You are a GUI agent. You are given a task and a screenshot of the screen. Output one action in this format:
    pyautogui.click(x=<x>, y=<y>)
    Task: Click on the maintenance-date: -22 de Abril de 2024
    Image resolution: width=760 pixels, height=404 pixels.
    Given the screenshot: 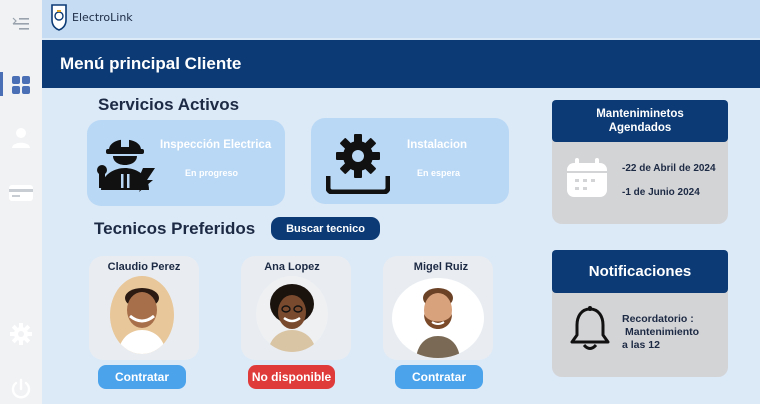 What is the action you would take?
    pyautogui.click(x=669, y=168)
    